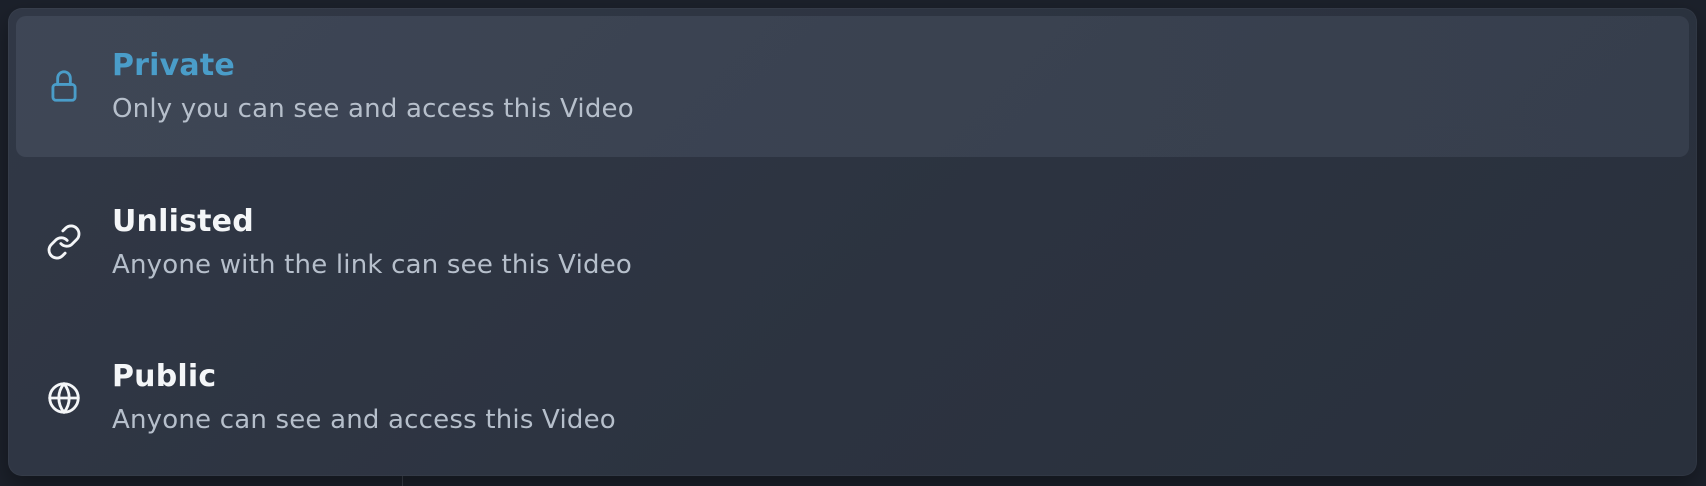 The width and height of the screenshot is (1706, 486). Describe the element at coordinates (64, 397) in the screenshot. I see `globe-icon` at that location.